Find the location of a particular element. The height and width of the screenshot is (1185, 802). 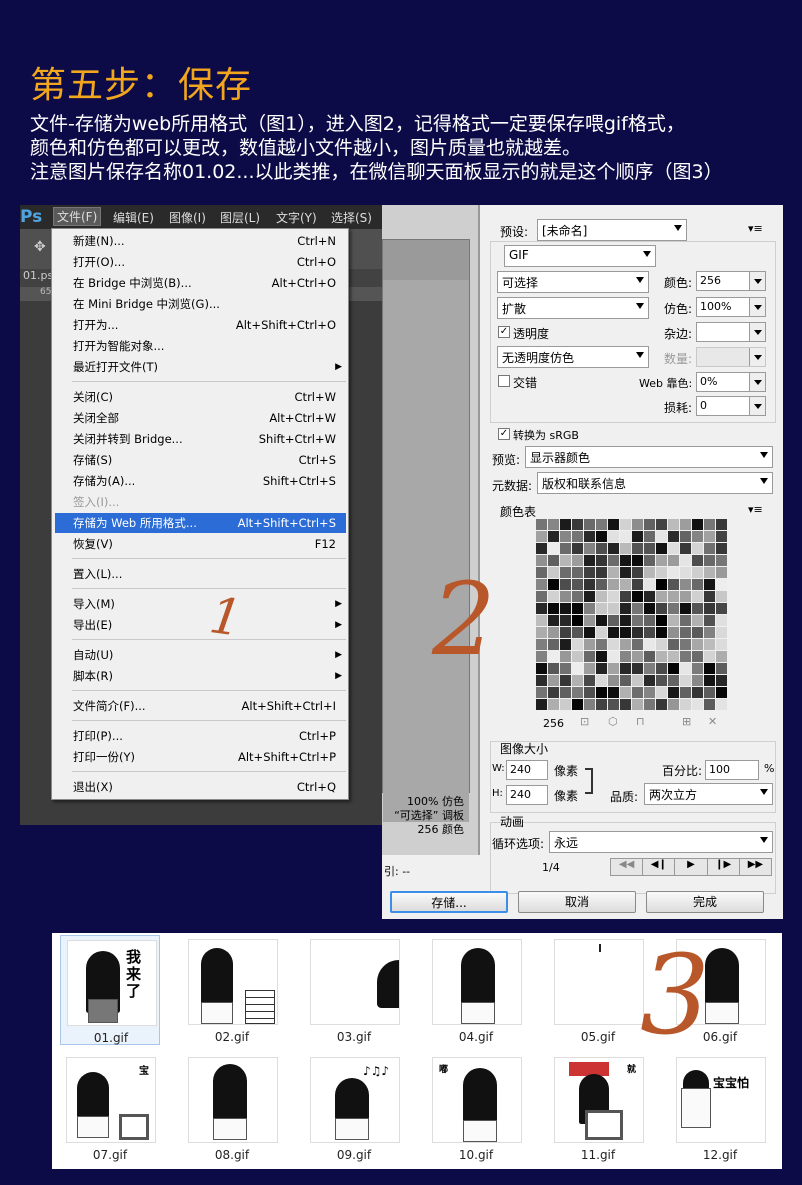

move-tool-icon: ✥ is located at coordinates (40, 247).